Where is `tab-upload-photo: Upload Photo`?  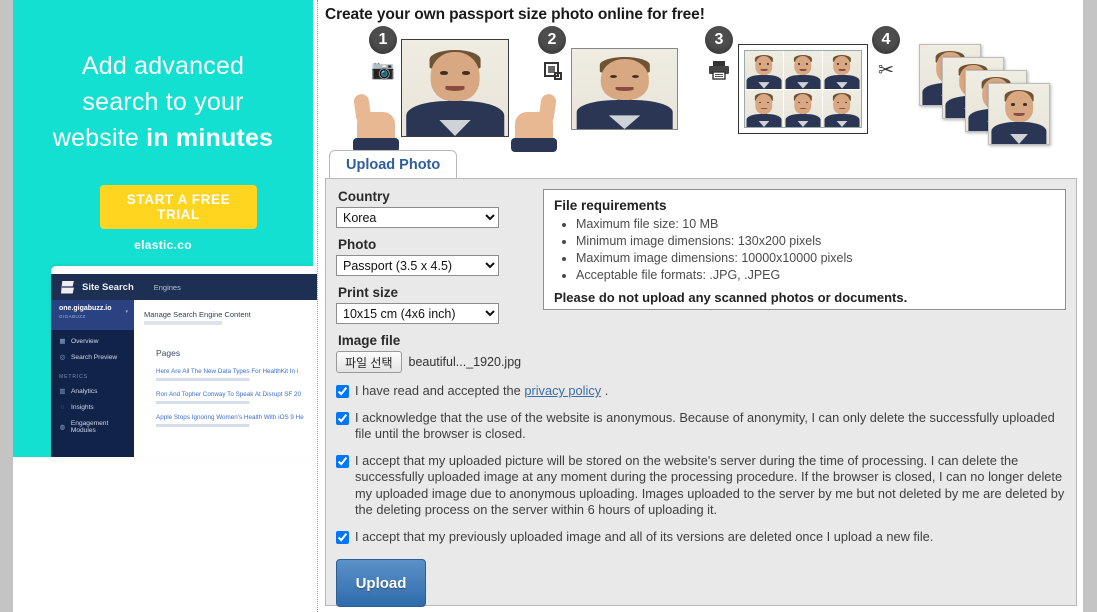
tab-upload-photo: Upload Photo is located at coordinates (393, 164).